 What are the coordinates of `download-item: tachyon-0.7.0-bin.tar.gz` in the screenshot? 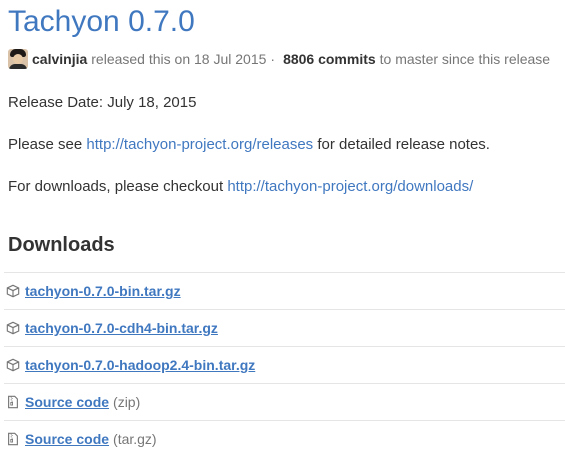 It's located at (284, 291).